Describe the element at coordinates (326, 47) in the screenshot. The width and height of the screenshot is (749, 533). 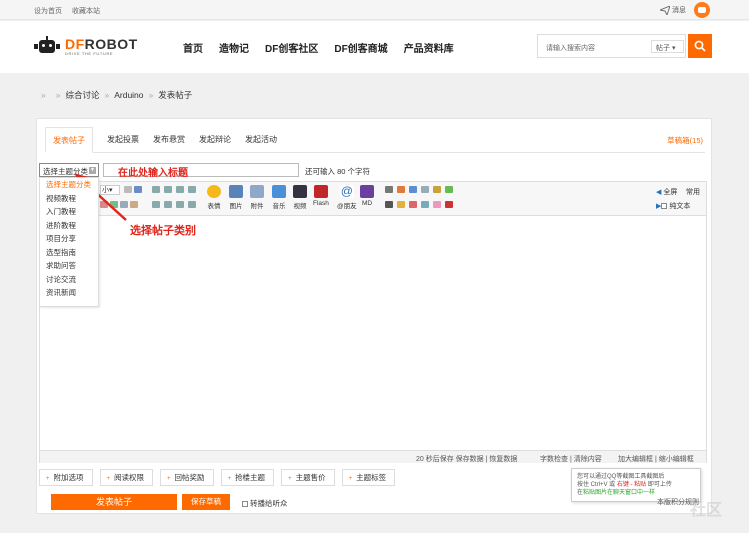
I see `main-nav: 首页 造物记 DF创客社区 DF创客商城 产品资料库` at that location.